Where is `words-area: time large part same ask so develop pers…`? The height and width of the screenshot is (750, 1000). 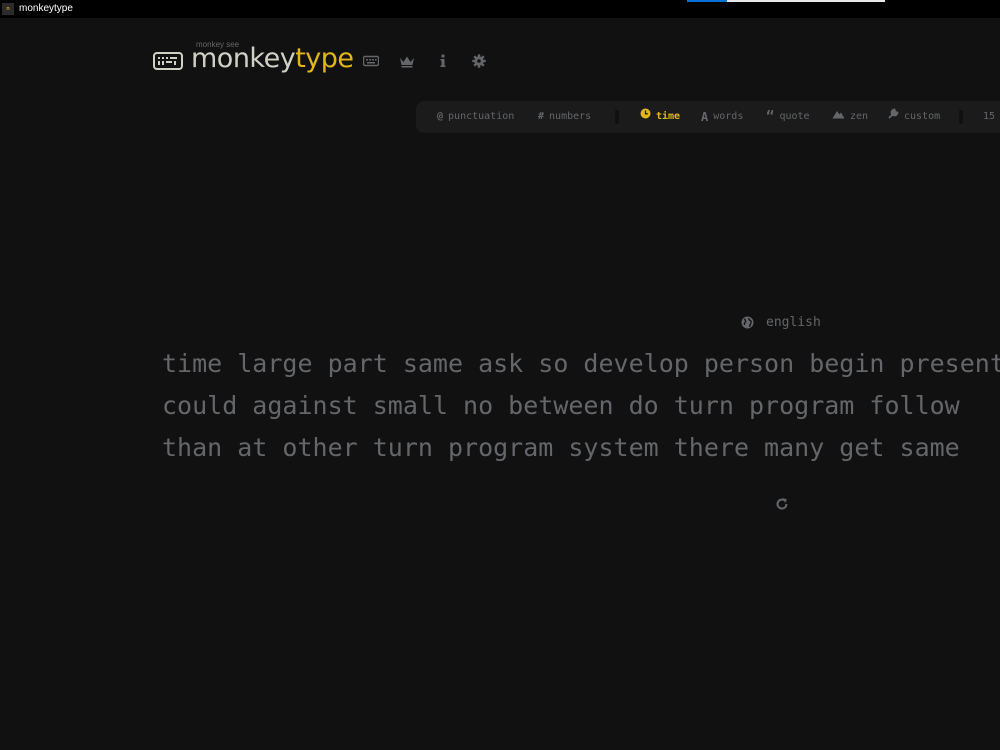
words-area: time large part same ask so develop pers… is located at coordinates (581, 408).